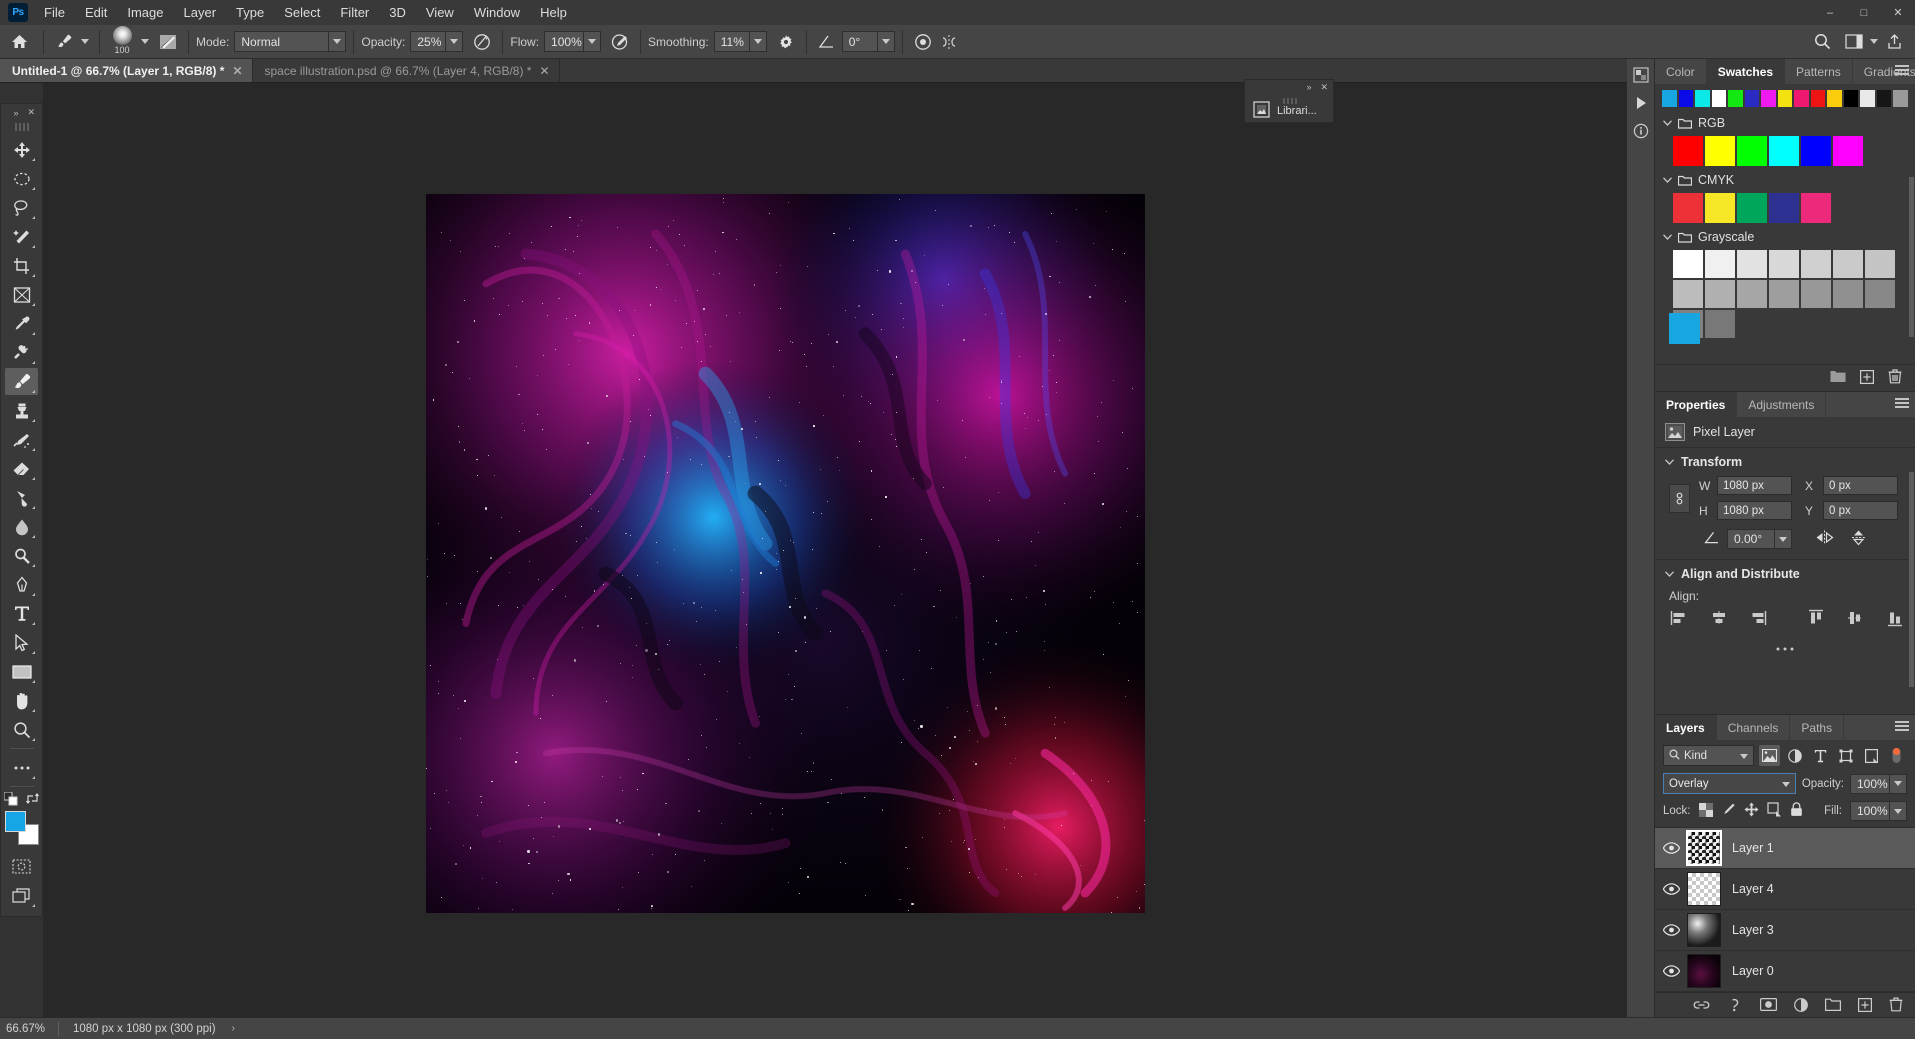  I want to click on layer-fill-combo: 100%, so click(1878, 811).